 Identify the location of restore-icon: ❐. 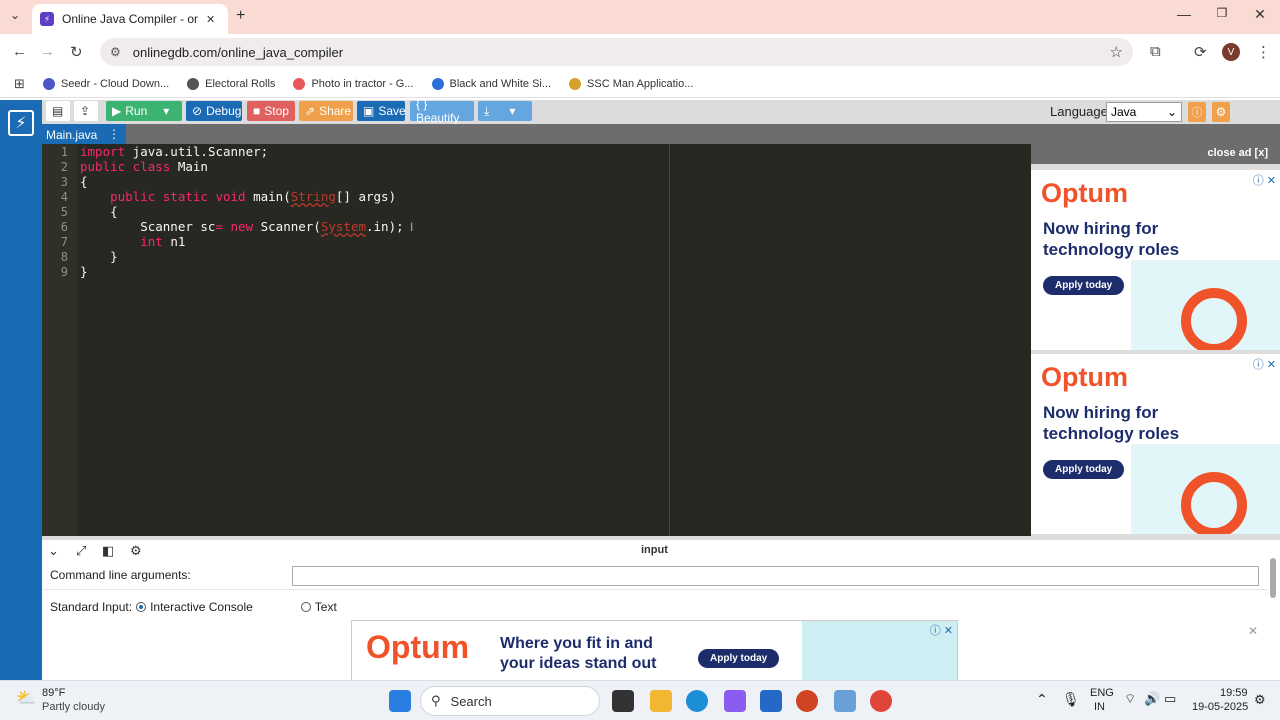
(1222, 13).